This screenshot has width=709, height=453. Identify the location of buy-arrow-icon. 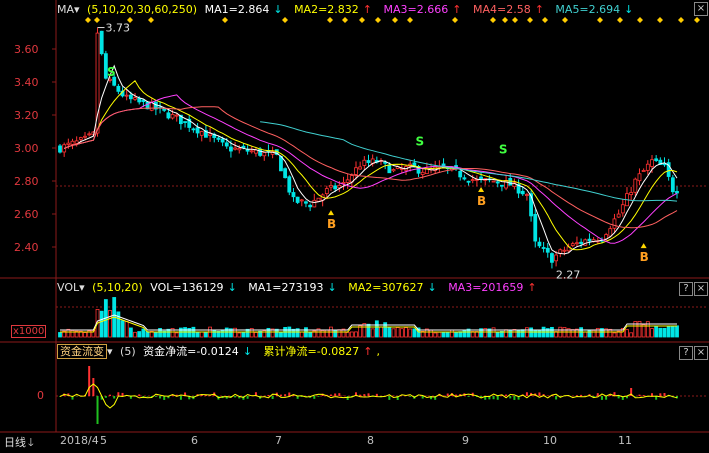
(643, 246).